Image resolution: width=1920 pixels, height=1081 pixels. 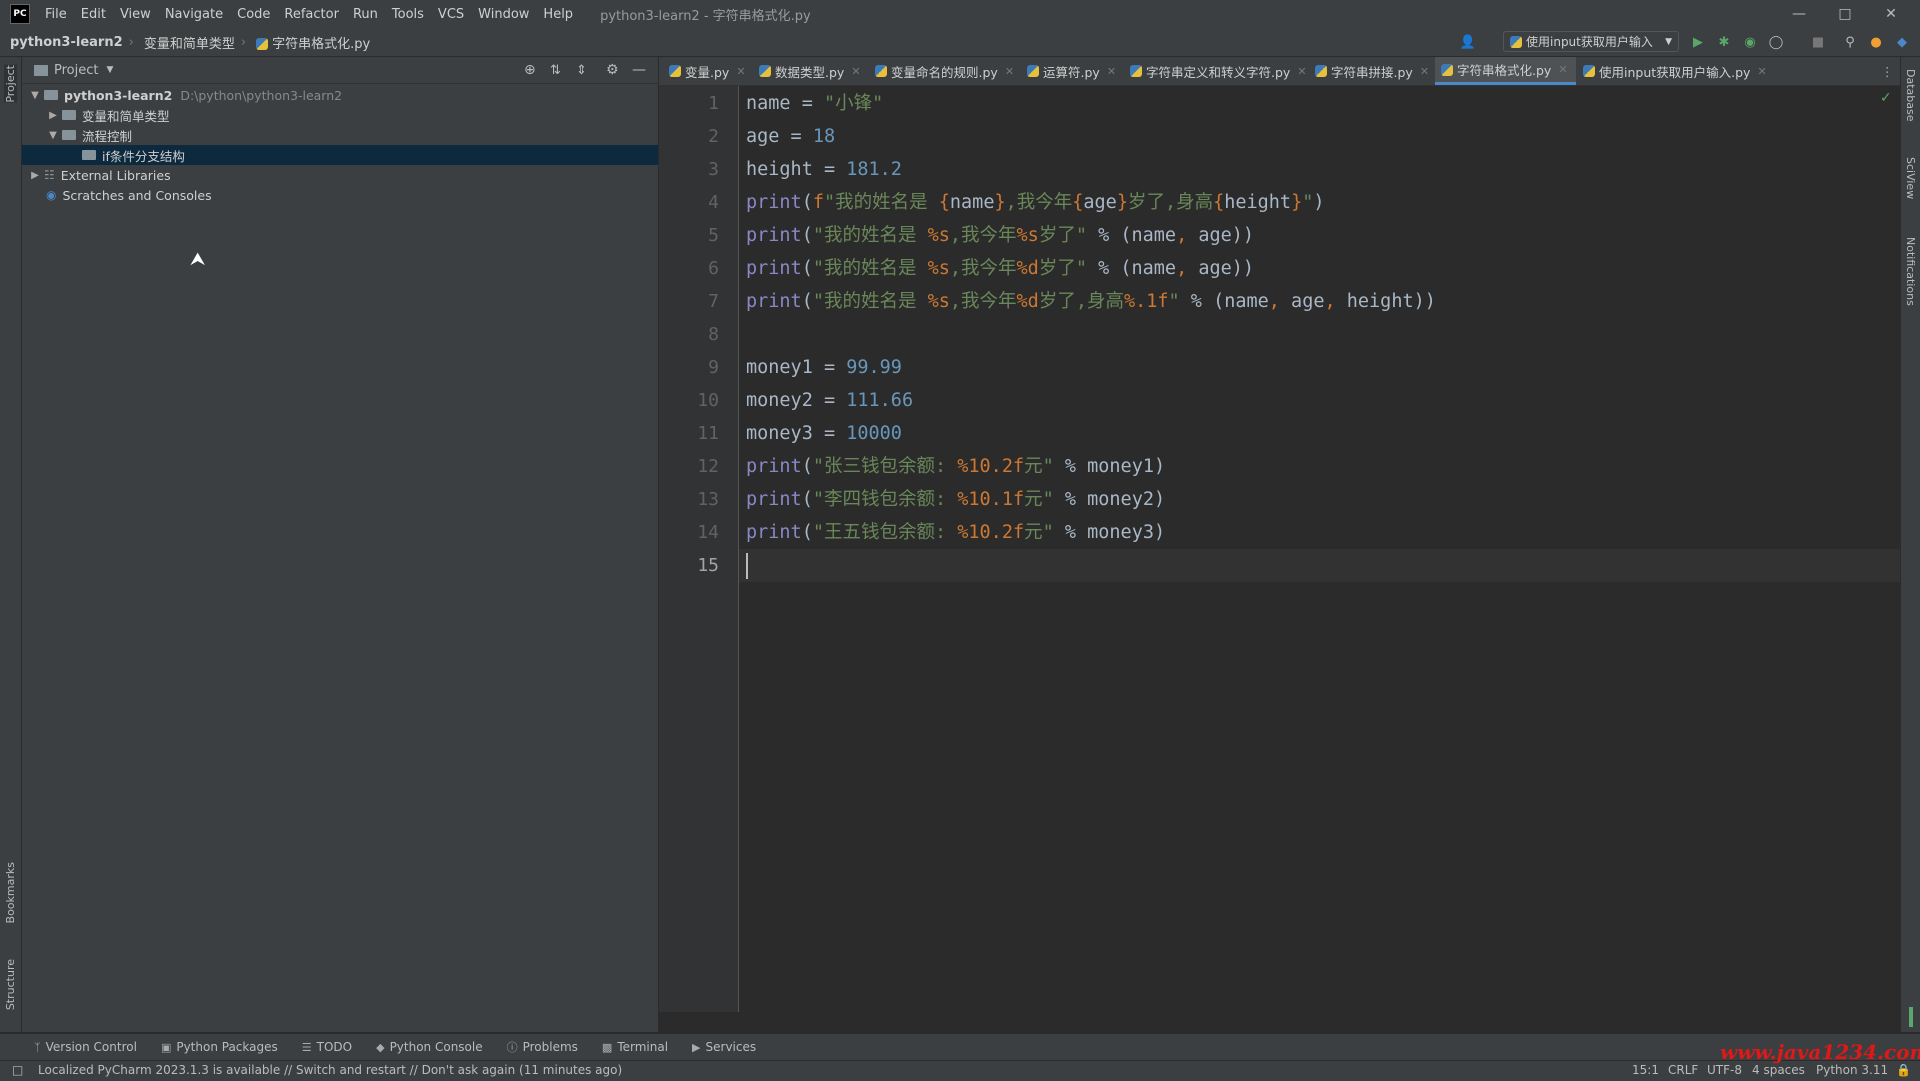 I want to click on breadcrumb-folder: 变量和简单类型, so click(x=187, y=42).